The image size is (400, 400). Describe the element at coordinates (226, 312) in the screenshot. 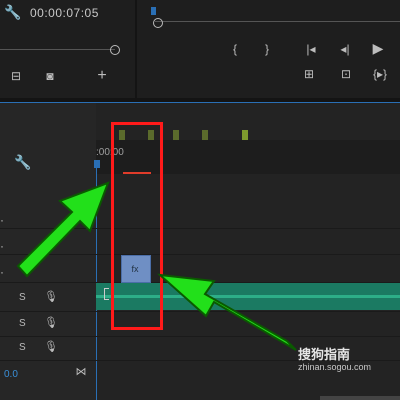

I see `arrow-to-clip` at that location.